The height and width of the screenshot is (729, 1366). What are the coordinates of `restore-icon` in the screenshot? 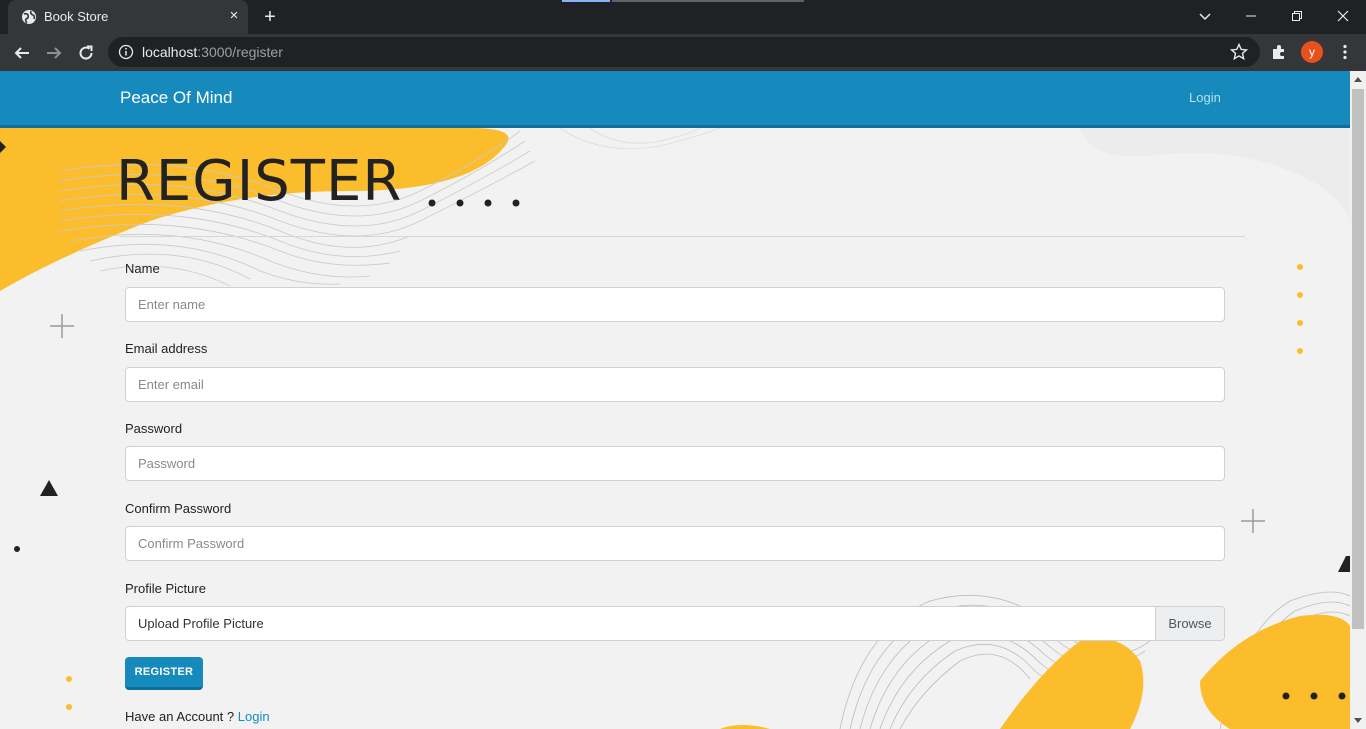 It's located at (1297, 16).